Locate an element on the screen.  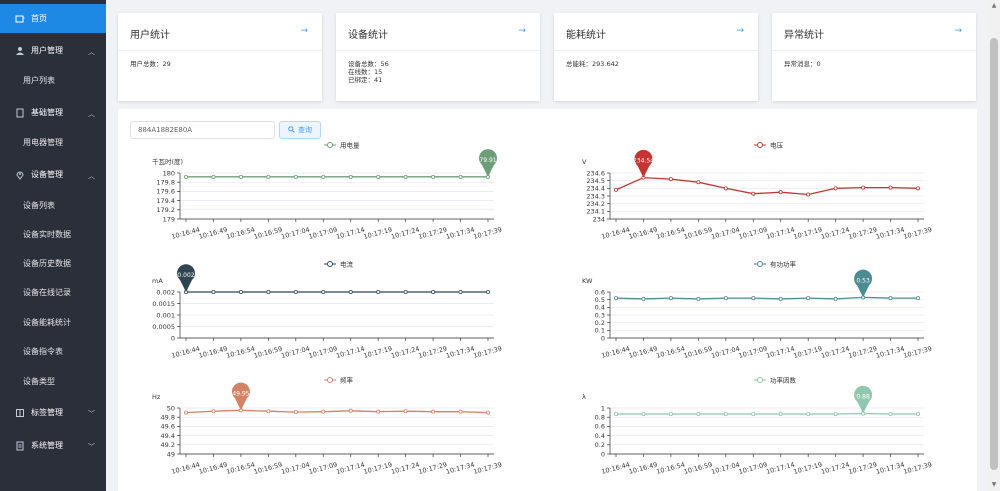
scroll-up-icon: ▲ is located at coordinates (994, 6).